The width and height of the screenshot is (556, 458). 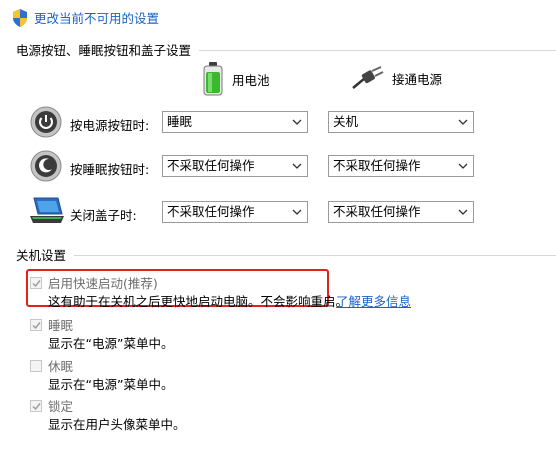 What do you see at coordinates (111, 384) in the screenshot?
I see `hibernate-description: 显示在“电源”菜单中。` at bounding box center [111, 384].